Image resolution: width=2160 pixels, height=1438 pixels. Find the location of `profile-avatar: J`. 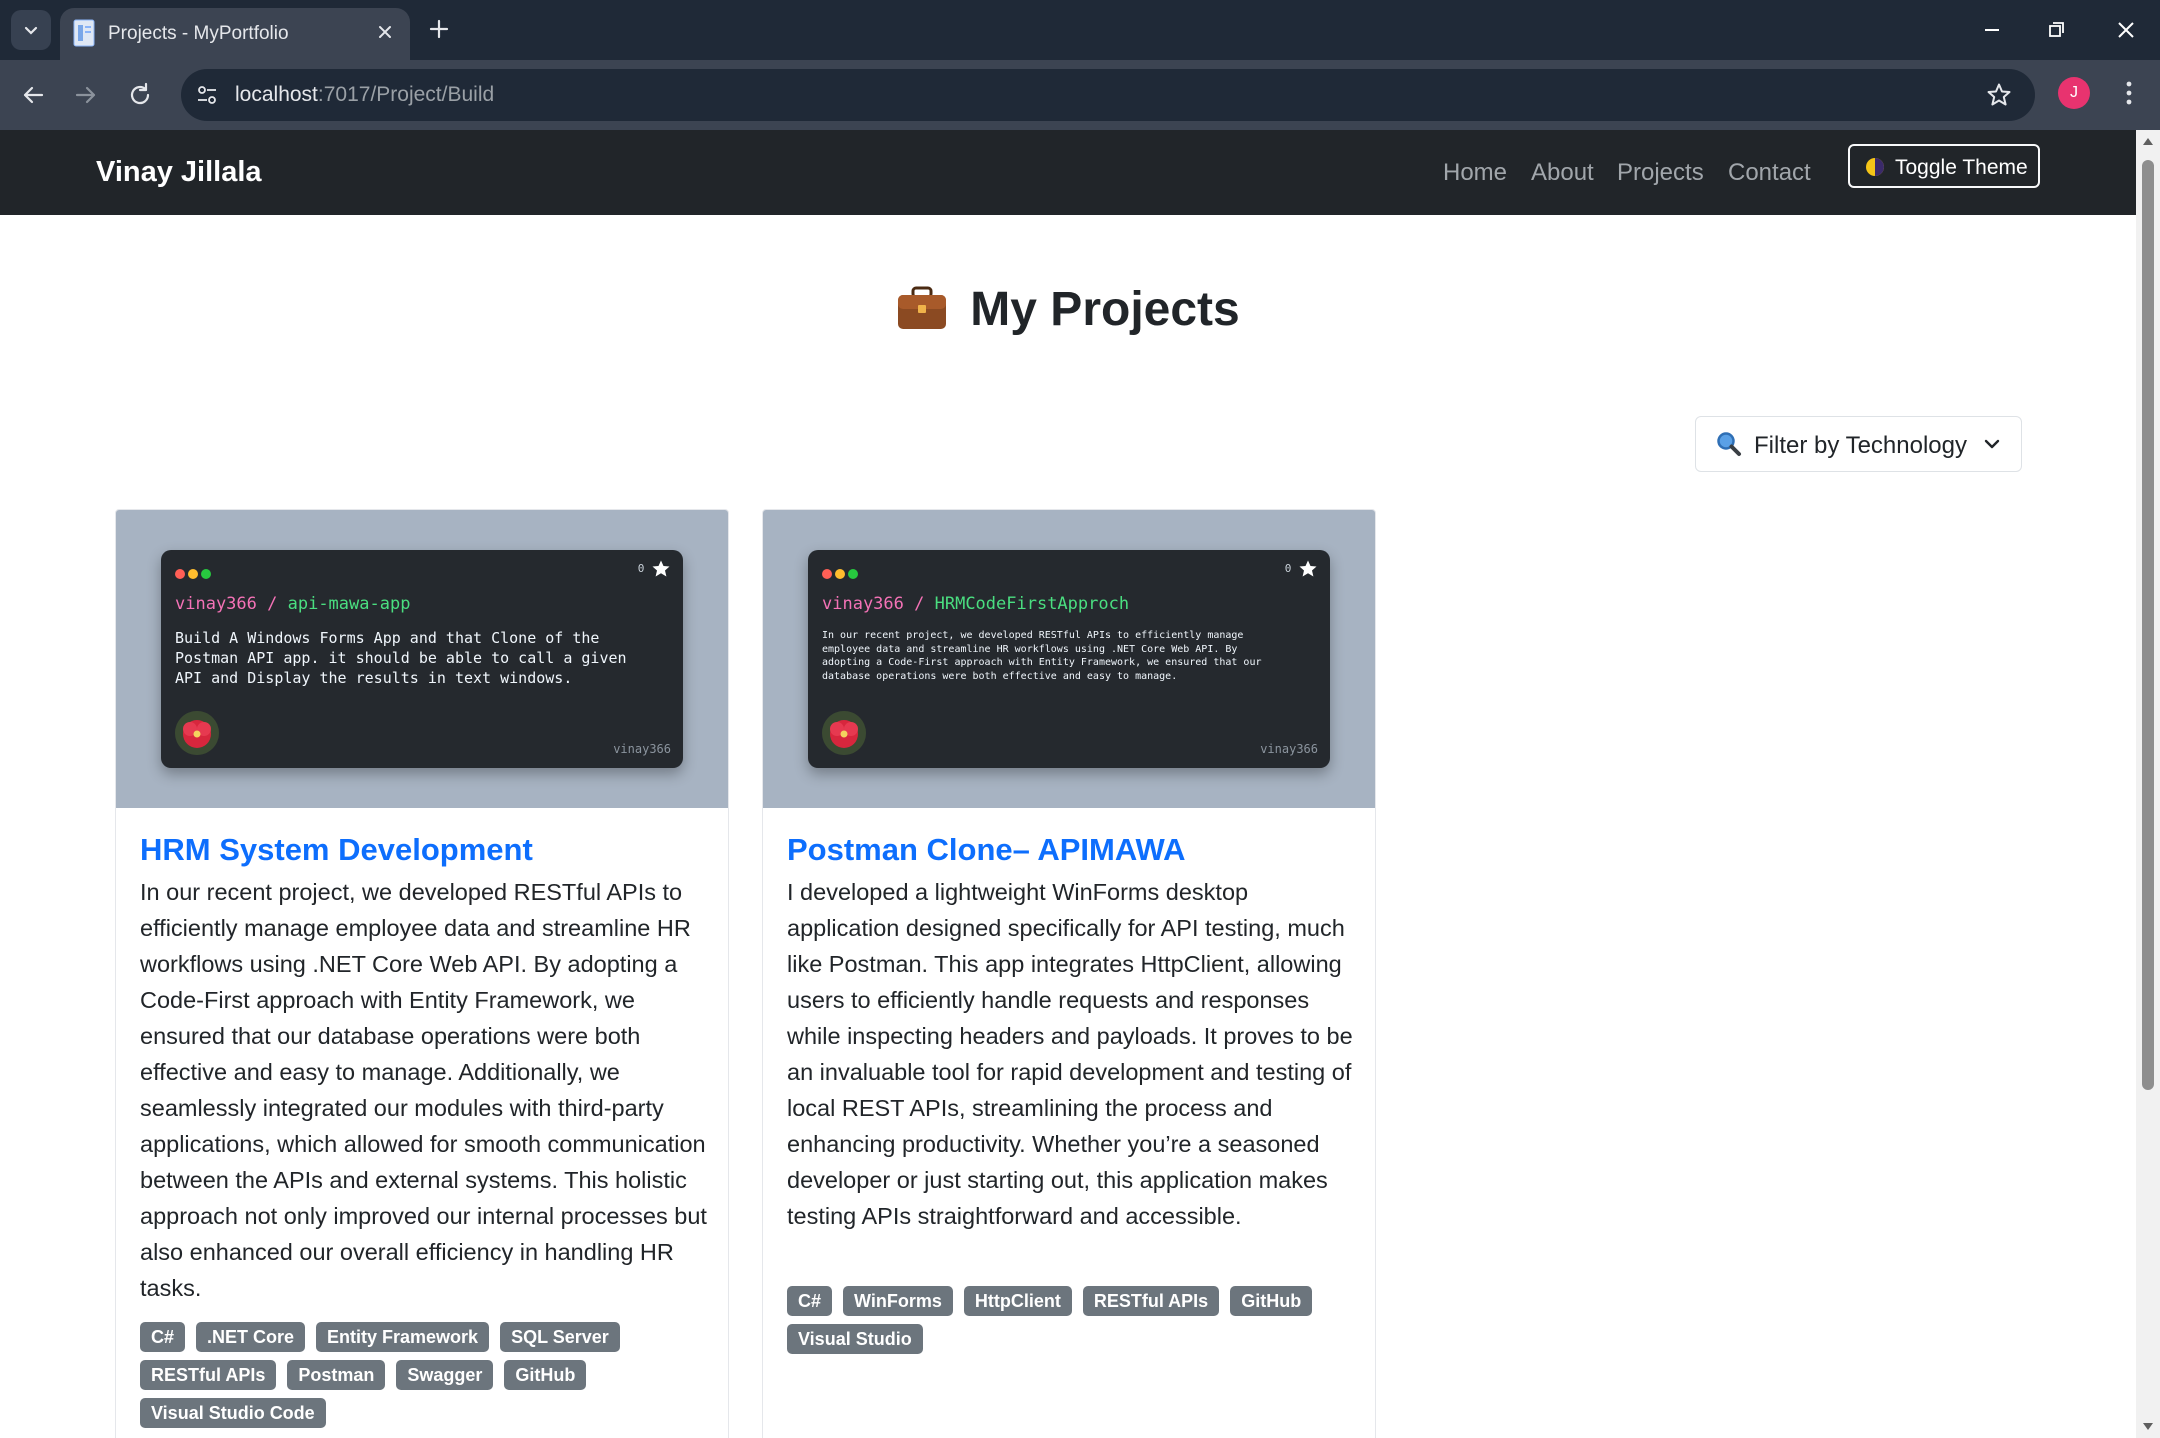

profile-avatar: J is located at coordinates (2074, 93).